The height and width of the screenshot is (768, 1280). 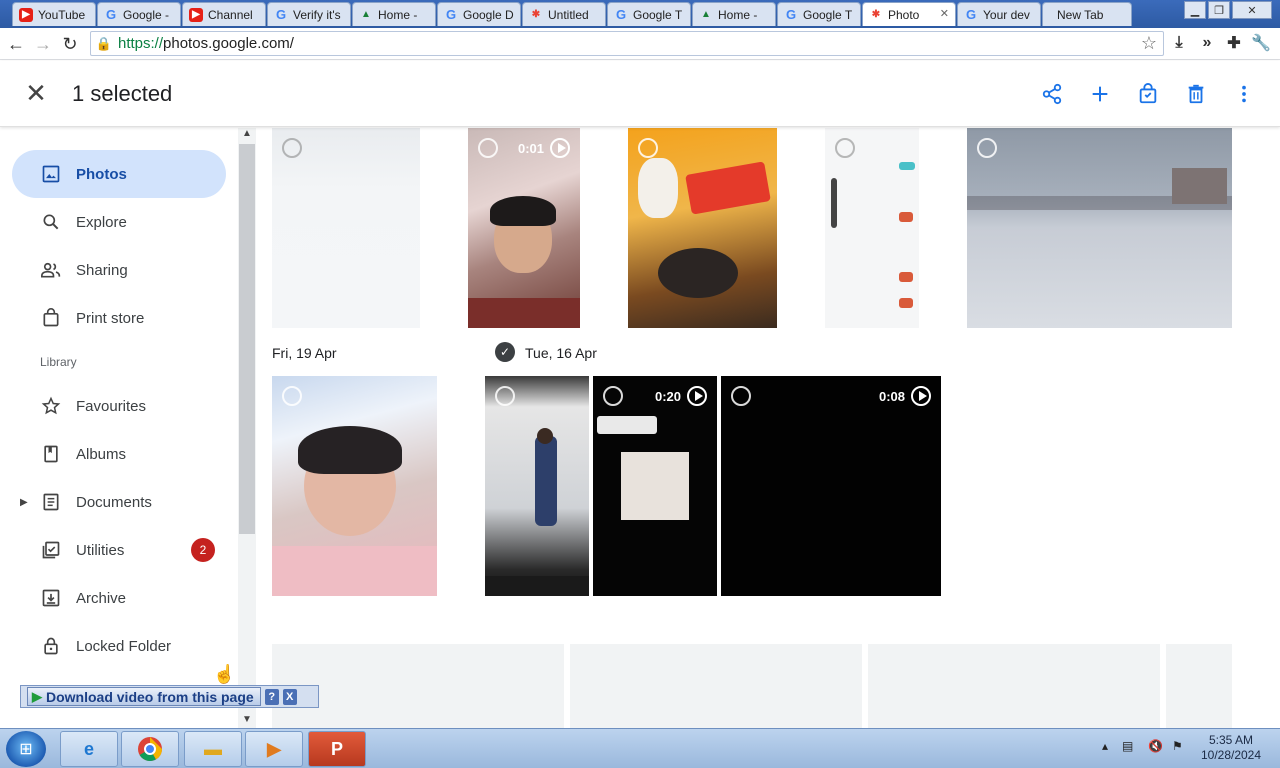 What do you see at coordinates (524, 228) in the screenshot?
I see `video-thumbnail: 0:01` at bounding box center [524, 228].